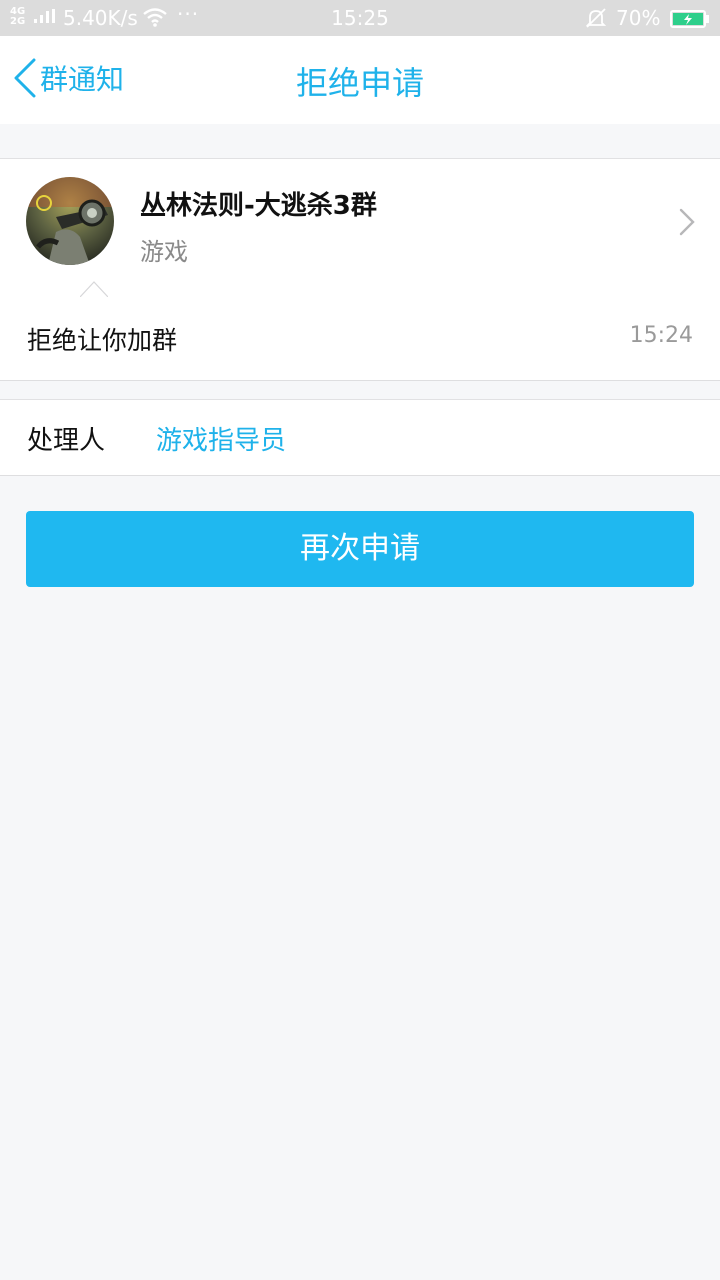 Image resolution: width=720 pixels, height=1280 pixels. What do you see at coordinates (687, 222) in the screenshot?
I see `chevron-right-icon` at bounding box center [687, 222].